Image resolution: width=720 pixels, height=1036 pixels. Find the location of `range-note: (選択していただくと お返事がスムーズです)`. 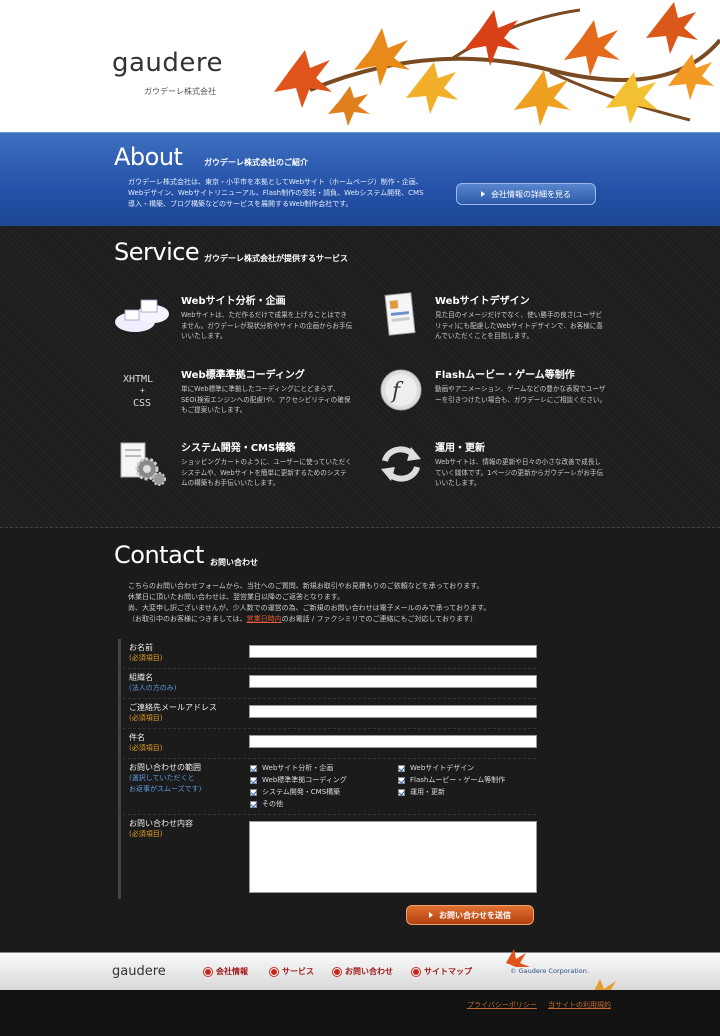

range-note: (選択していただくと お返事がスムーズです) is located at coordinates (165, 784).